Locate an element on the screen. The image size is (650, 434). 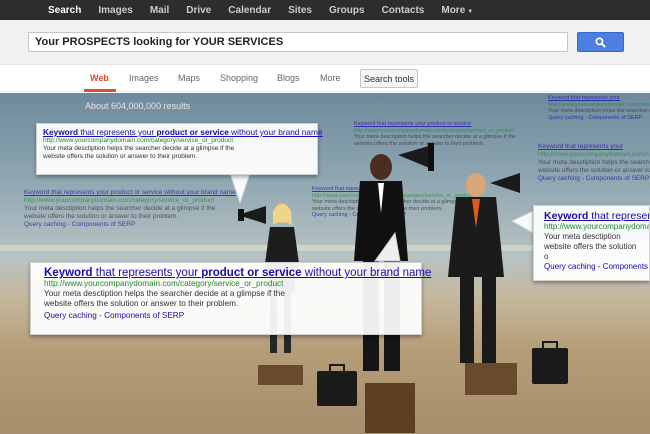
nav-mail: Mail is located at coordinates (159, 10).